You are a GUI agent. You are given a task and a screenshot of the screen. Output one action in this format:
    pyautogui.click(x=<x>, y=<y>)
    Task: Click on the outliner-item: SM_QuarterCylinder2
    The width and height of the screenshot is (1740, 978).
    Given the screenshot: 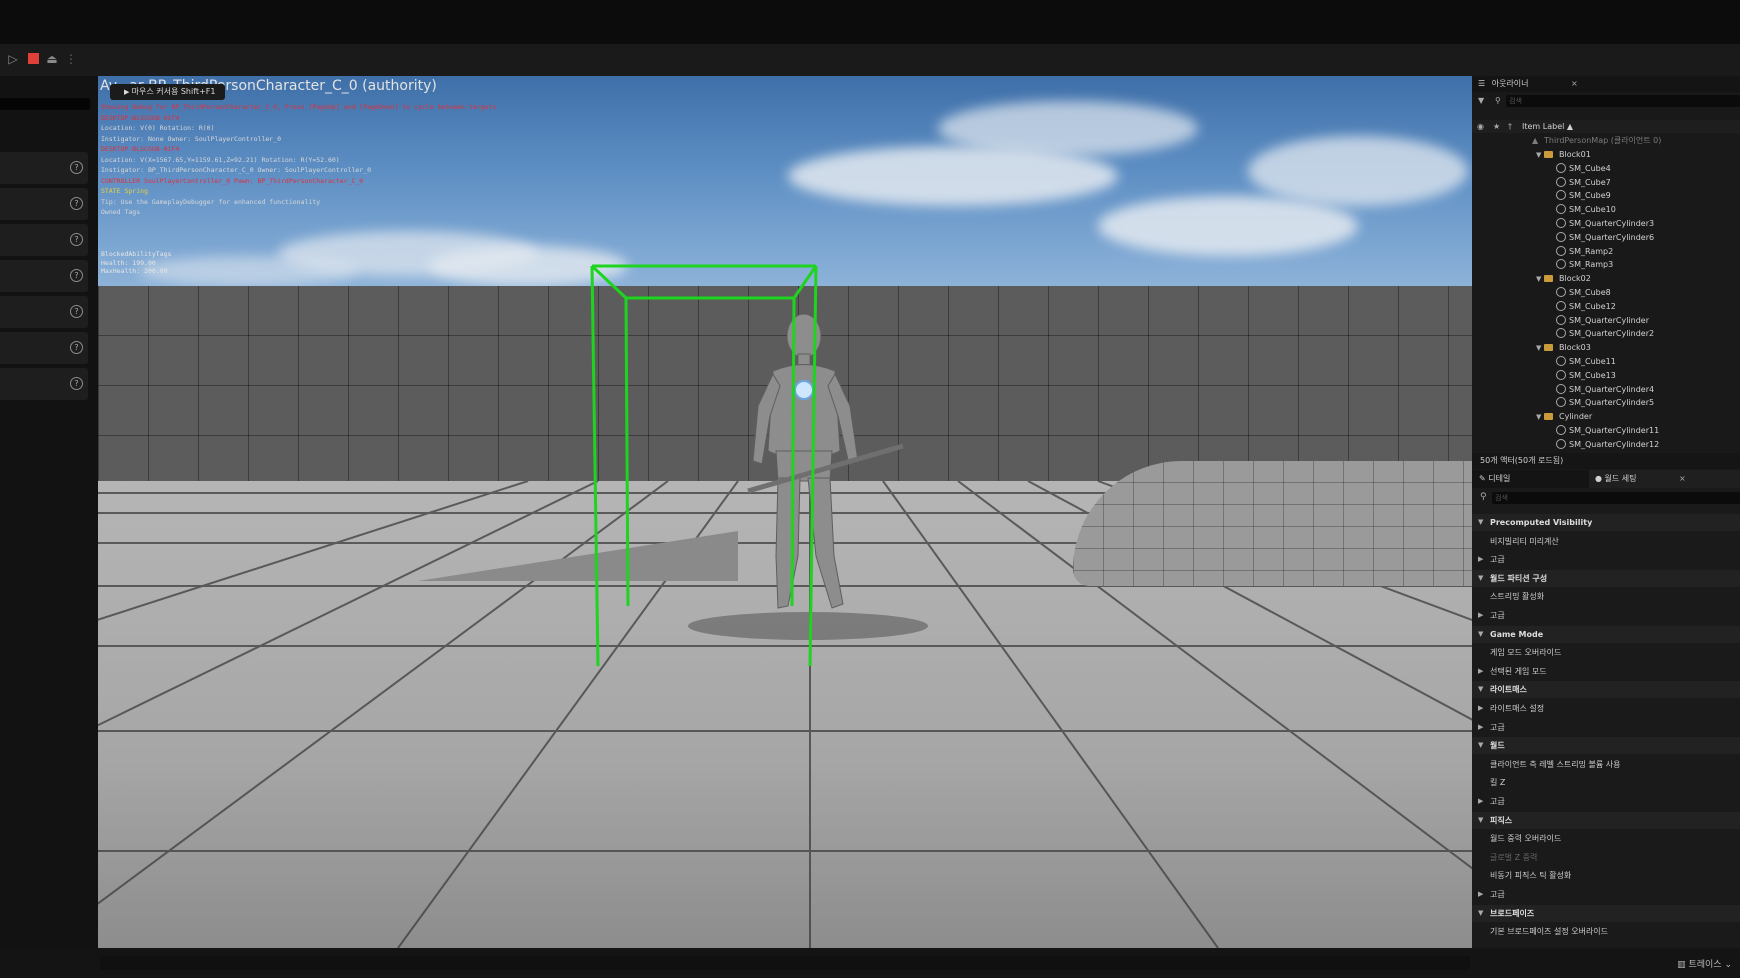 What is the action you would take?
    pyautogui.click(x=1606, y=333)
    